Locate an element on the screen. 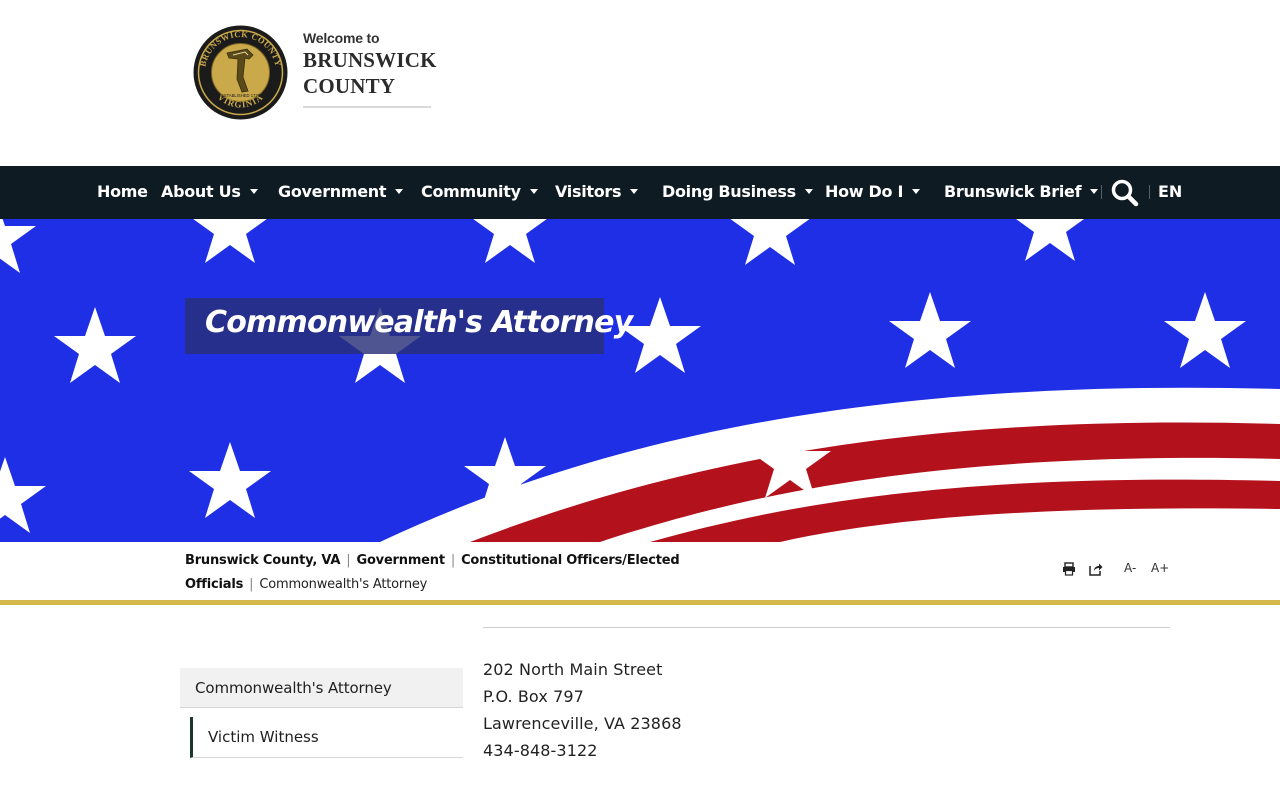  nav-item-brunswick-brief: Brunswick Brief is located at coordinates (1021, 192).